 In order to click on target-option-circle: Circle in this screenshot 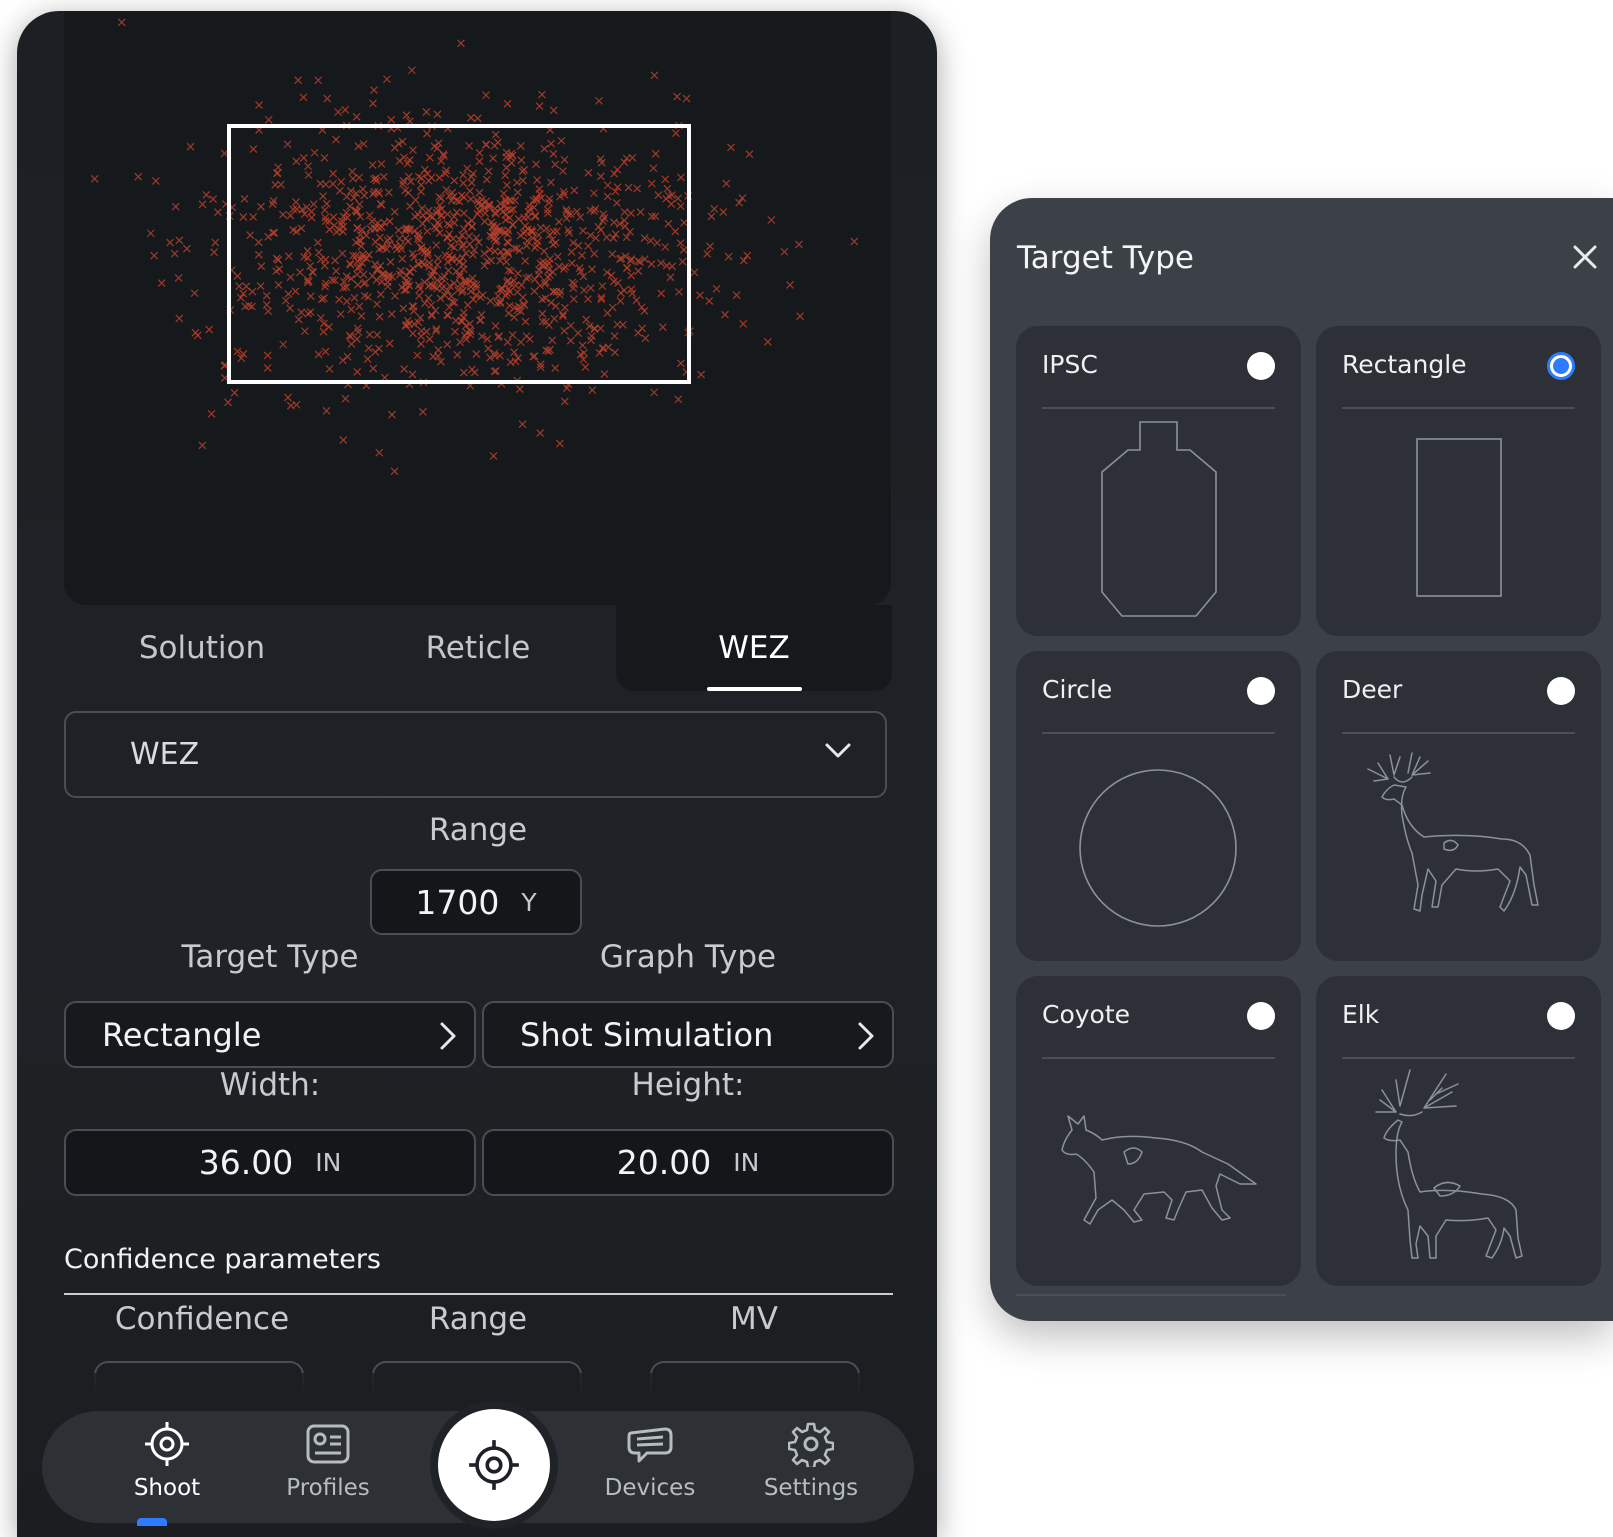, I will do `click(1158, 806)`.